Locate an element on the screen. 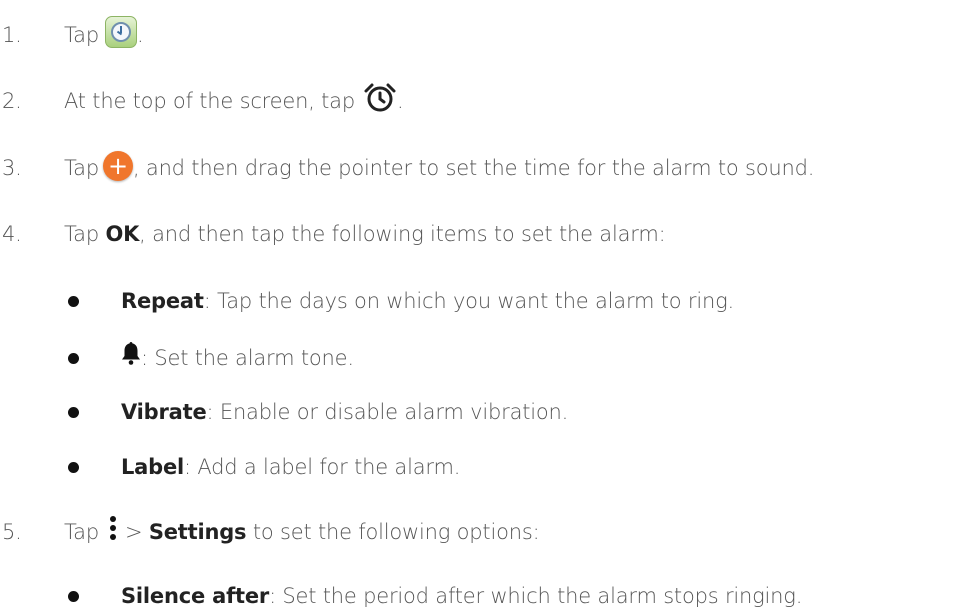 The image size is (968, 614). step-number: 5. is located at coordinates (12, 532).